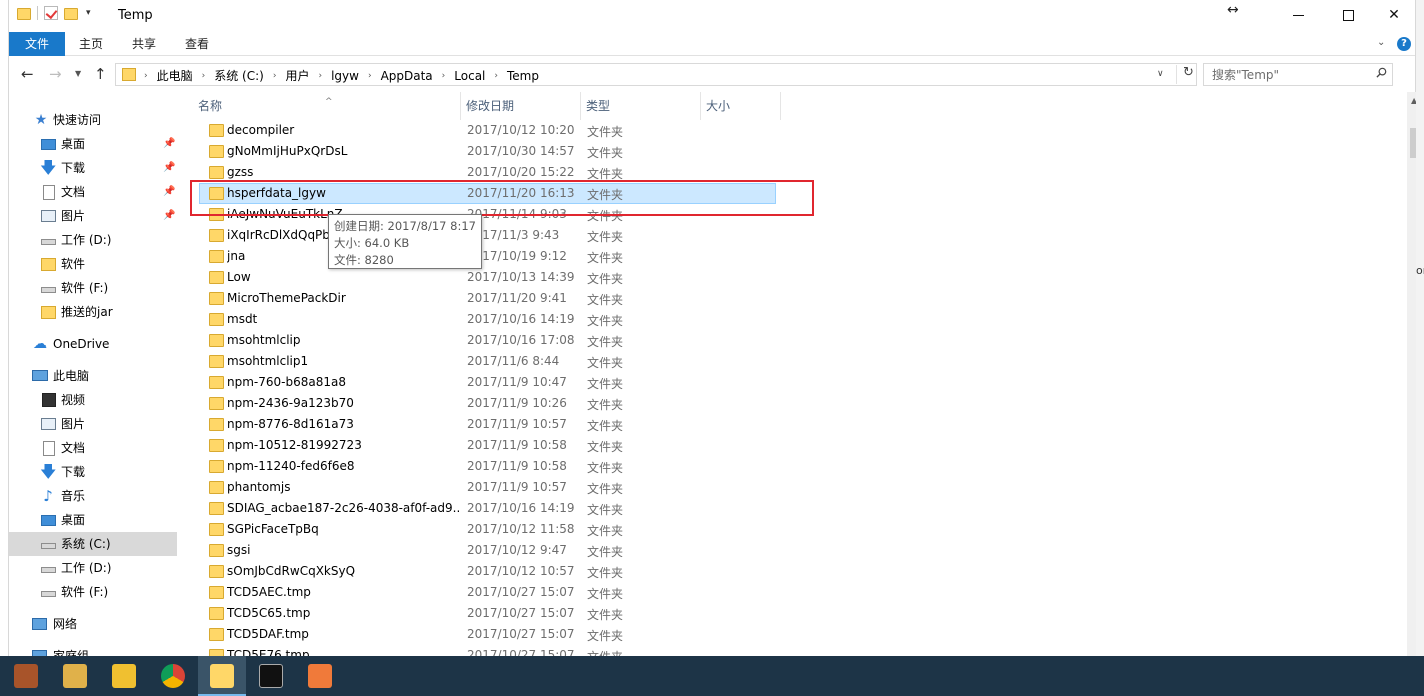 This screenshot has height=696, width=1424. What do you see at coordinates (93, 264) in the screenshot?
I see `sidebar-item-software: 软件` at bounding box center [93, 264].